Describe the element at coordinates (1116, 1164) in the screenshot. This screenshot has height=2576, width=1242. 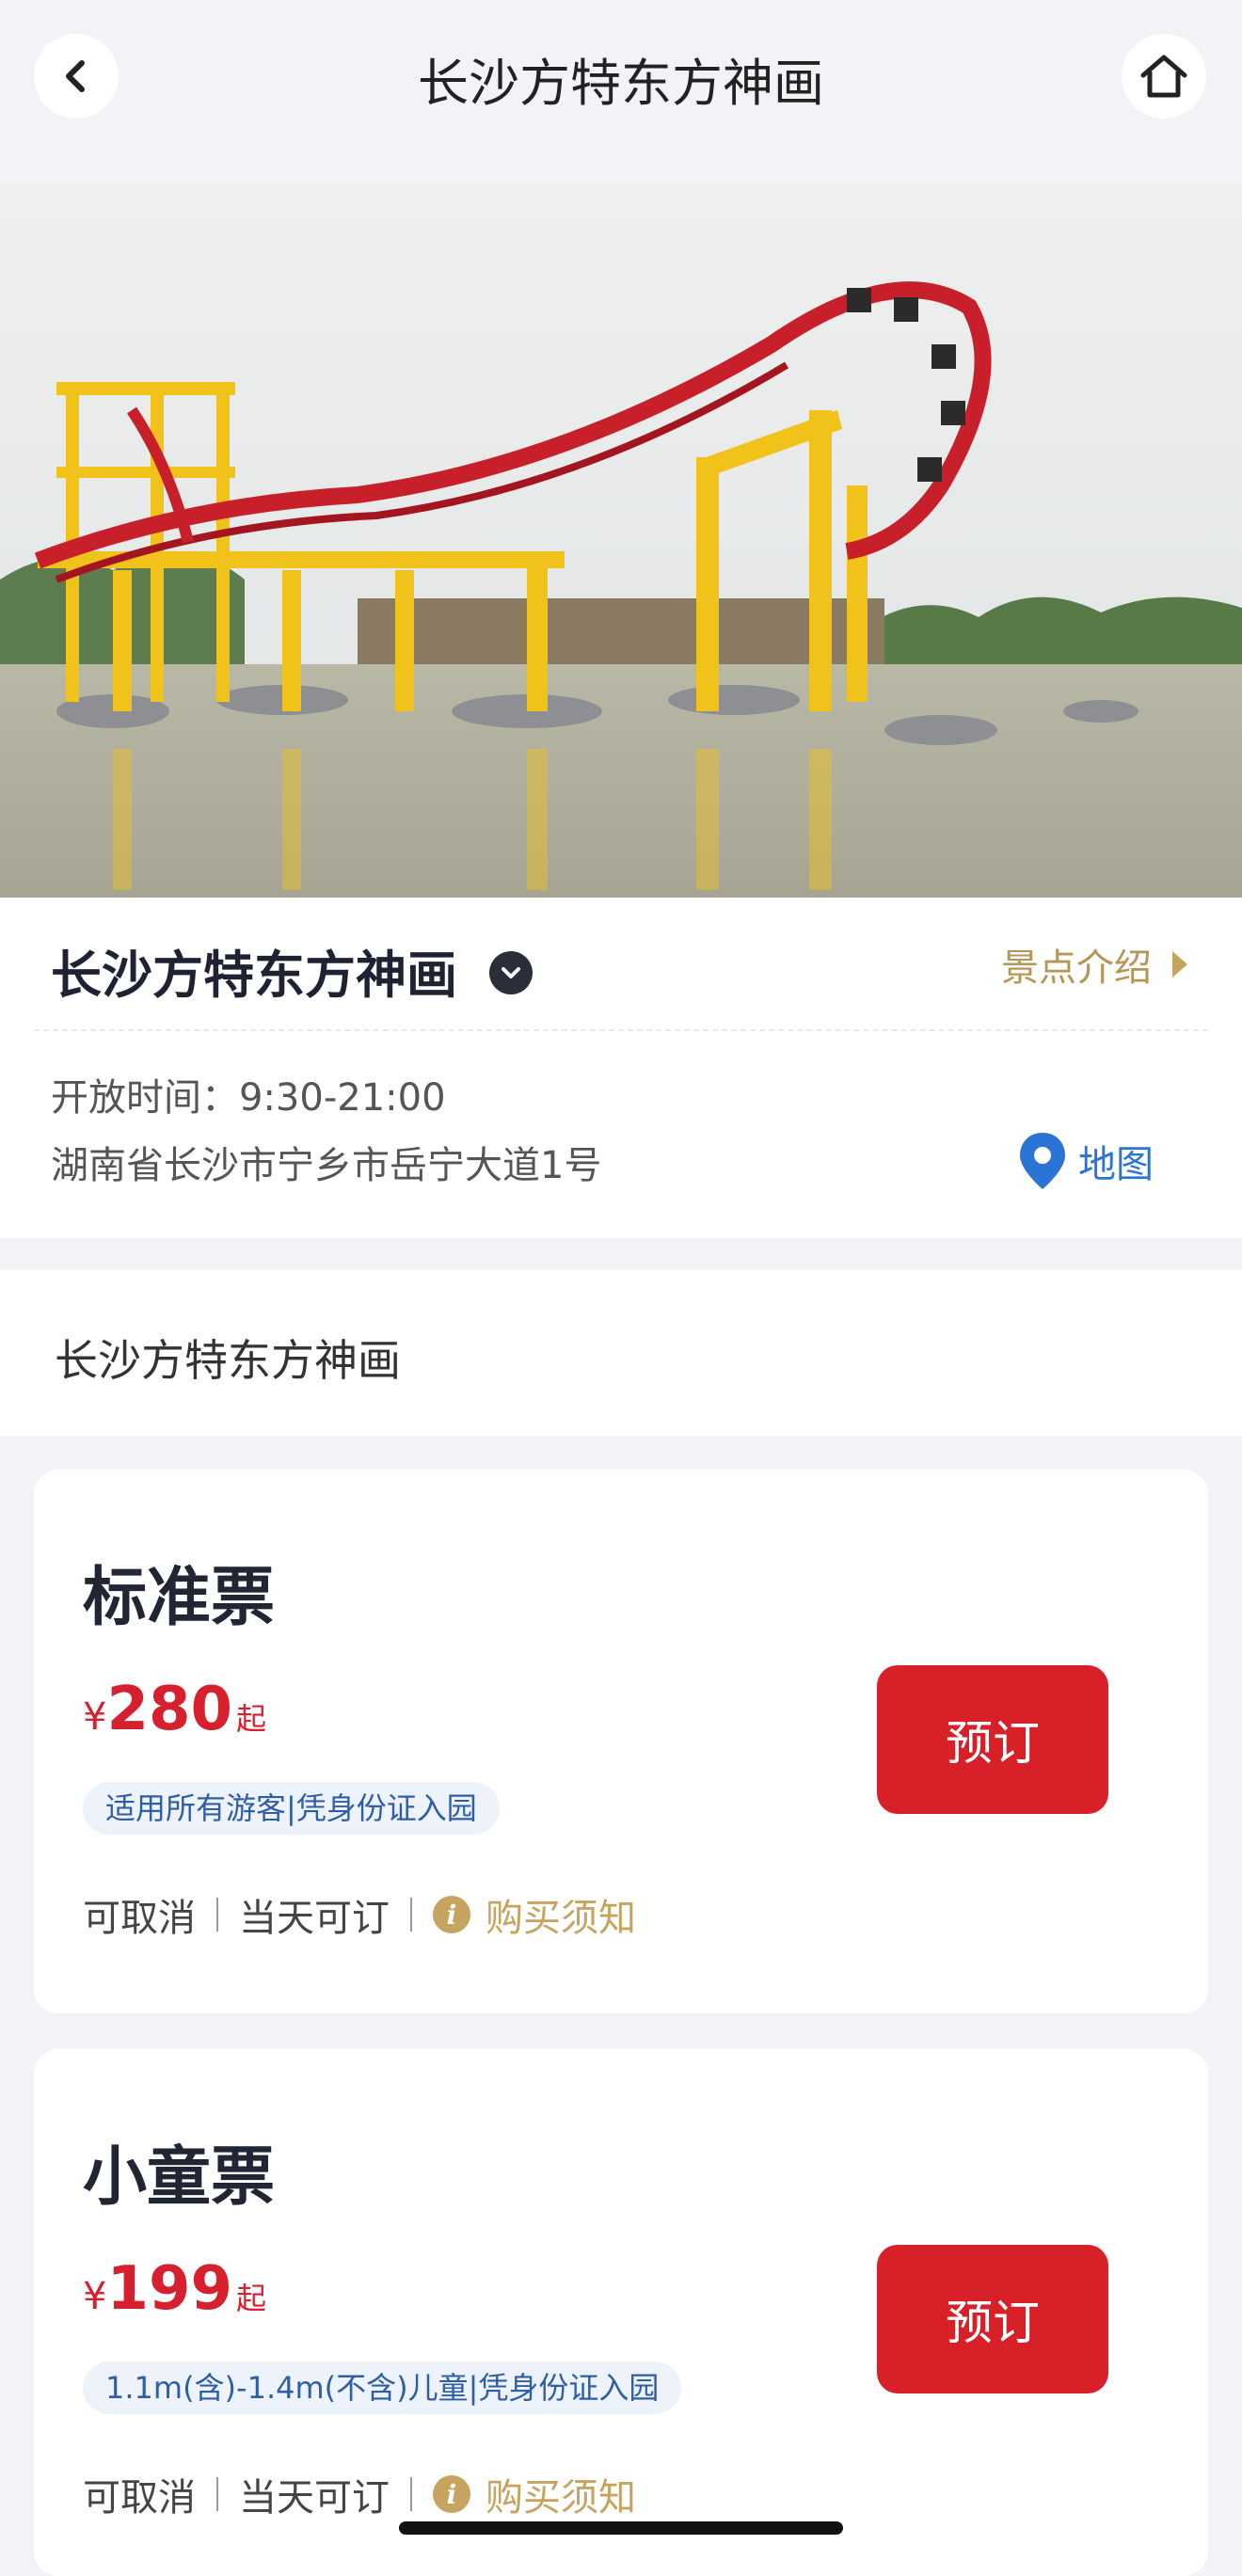
I see `map-link-label: 地图` at that location.